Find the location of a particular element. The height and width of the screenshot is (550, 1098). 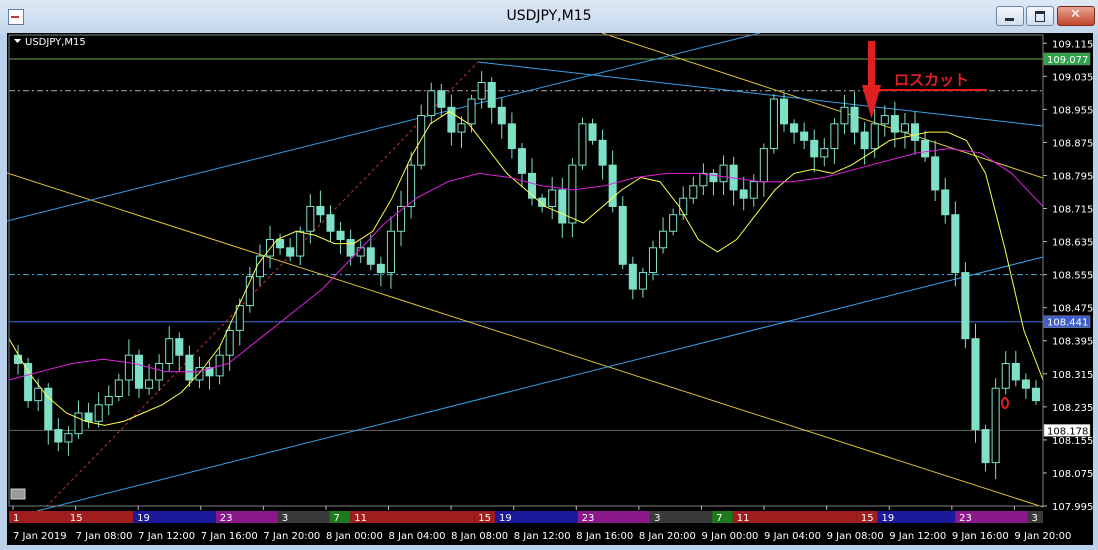

y-tick-label: 109.115 is located at coordinates (1072, 44).